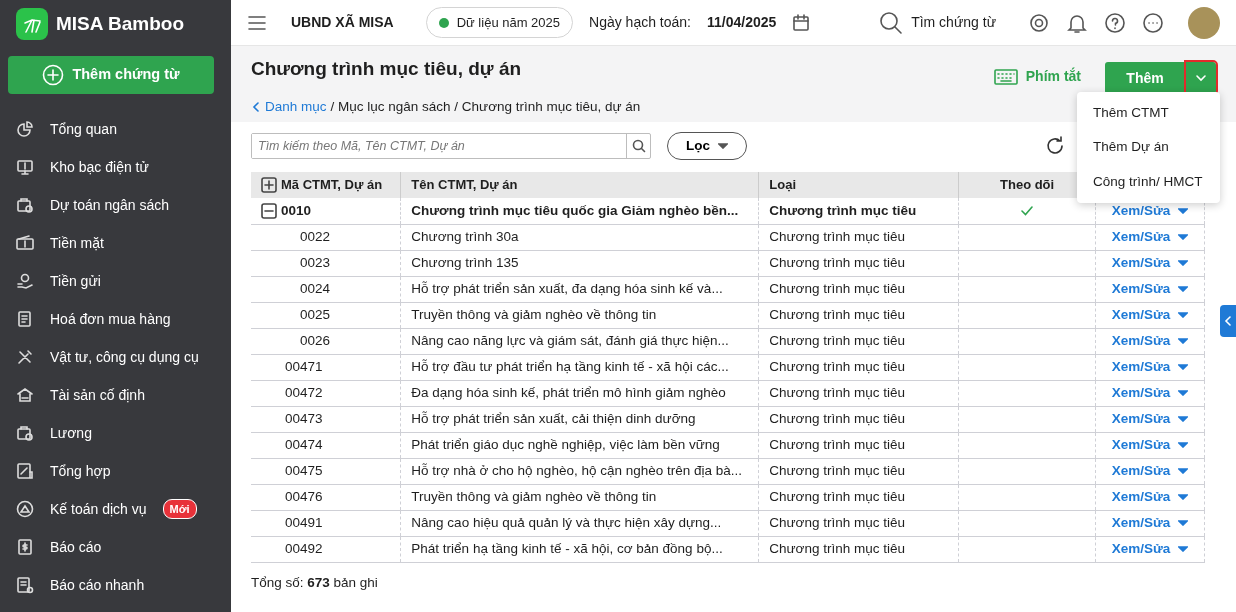 The image size is (1236, 612). I want to click on code-text: 00476, so click(304, 496).